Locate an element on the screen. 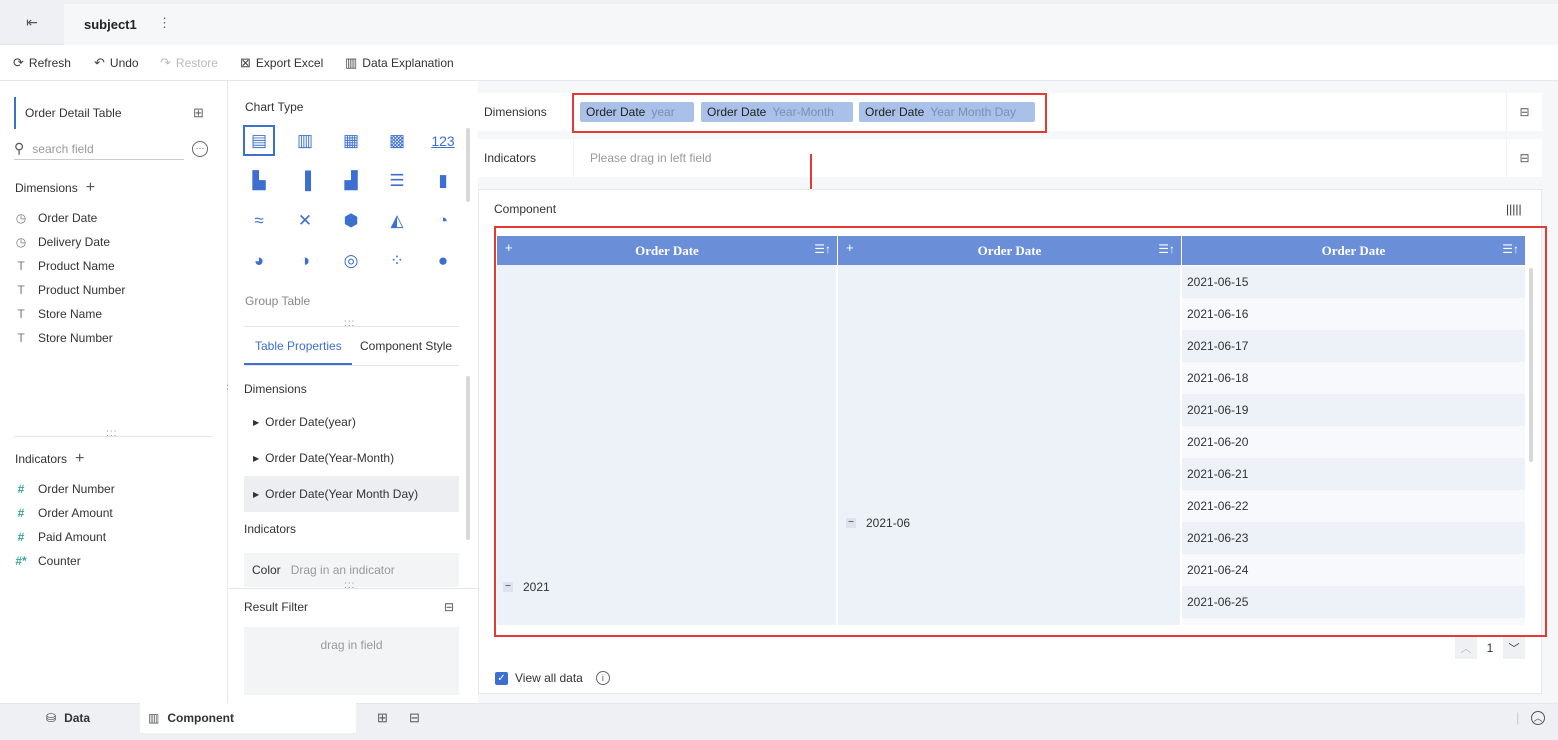  dashboard-chart-icon: ▩ is located at coordinates (397, 140).